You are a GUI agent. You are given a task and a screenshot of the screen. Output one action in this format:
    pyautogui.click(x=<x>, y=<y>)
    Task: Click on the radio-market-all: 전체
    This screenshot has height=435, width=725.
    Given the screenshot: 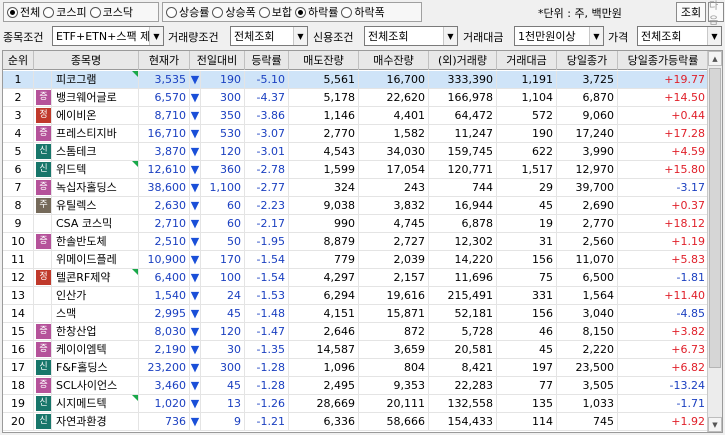 What is the action you would take?
    pyautogui.click(x=23, y=12)
    